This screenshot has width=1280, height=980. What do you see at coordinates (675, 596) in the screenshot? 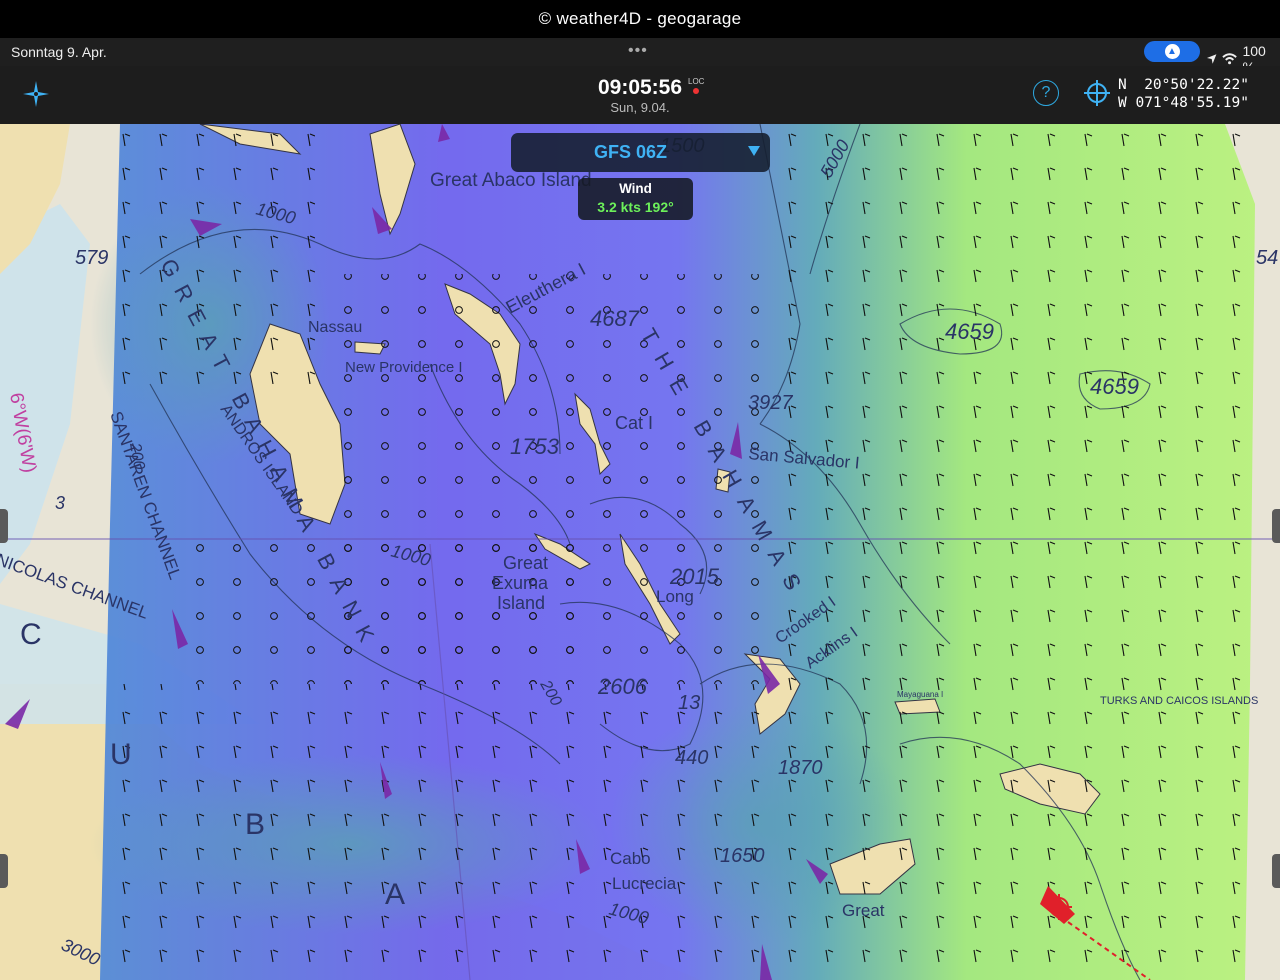
I see `label-long: Long` at bounding box center [675, 596].